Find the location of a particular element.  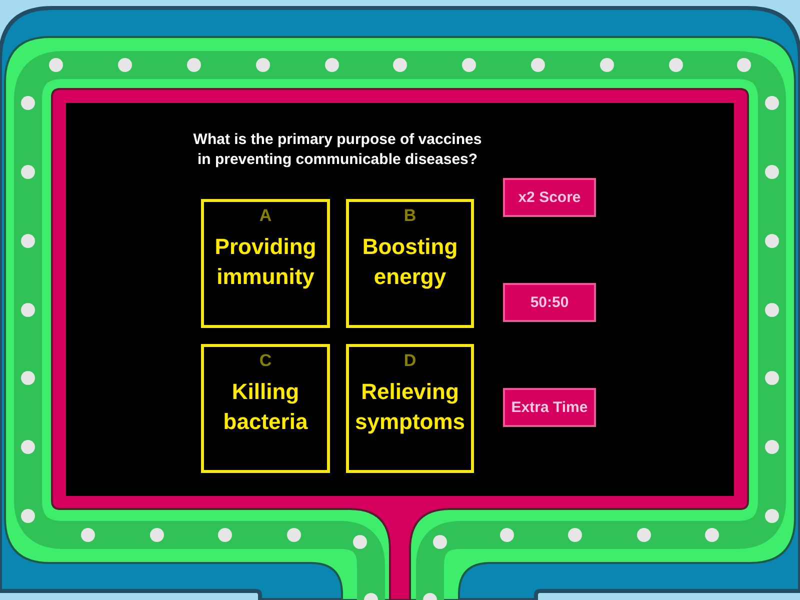

answer-option: D Relieving symptoms is located at coordinates (410, 408).